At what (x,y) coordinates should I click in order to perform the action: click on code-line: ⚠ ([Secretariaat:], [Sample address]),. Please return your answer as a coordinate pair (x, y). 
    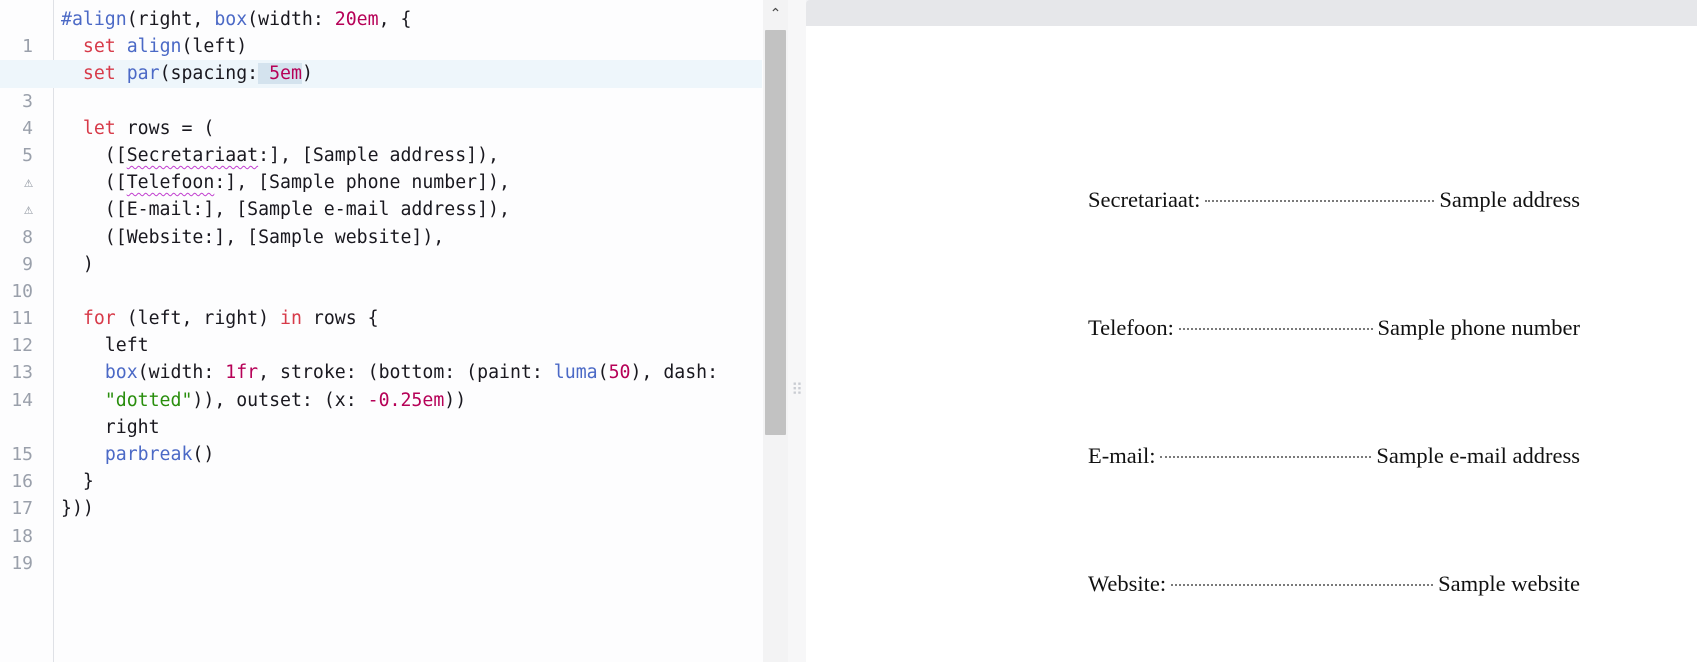
    Looking at the image, I should click on (381, 166).